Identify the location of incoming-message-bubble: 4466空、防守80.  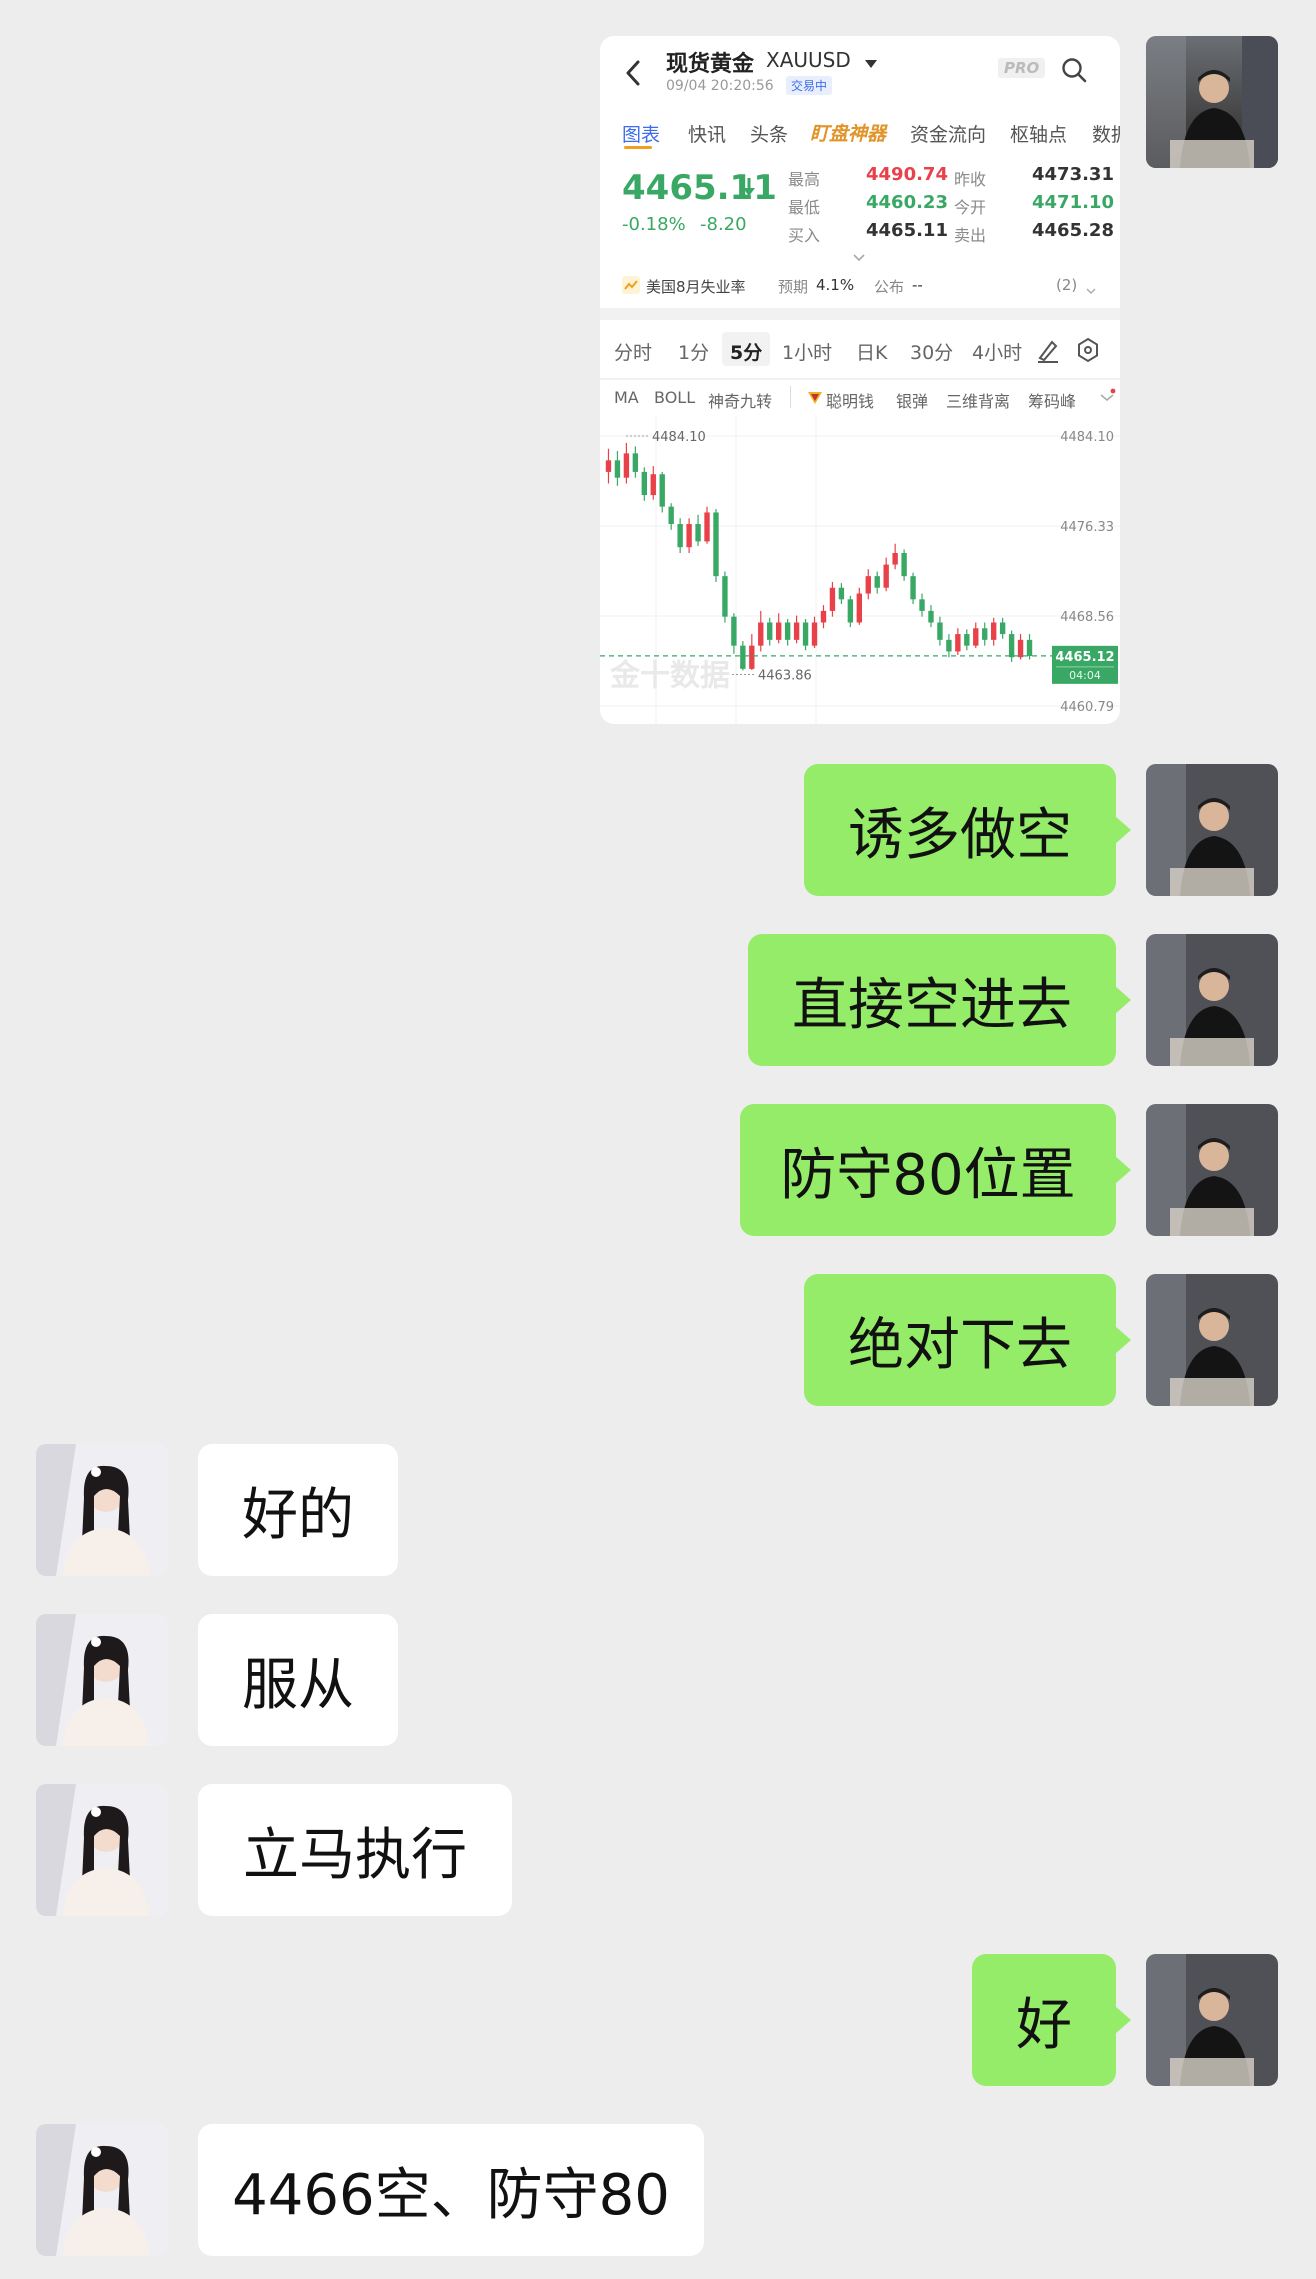
(451, 2190).